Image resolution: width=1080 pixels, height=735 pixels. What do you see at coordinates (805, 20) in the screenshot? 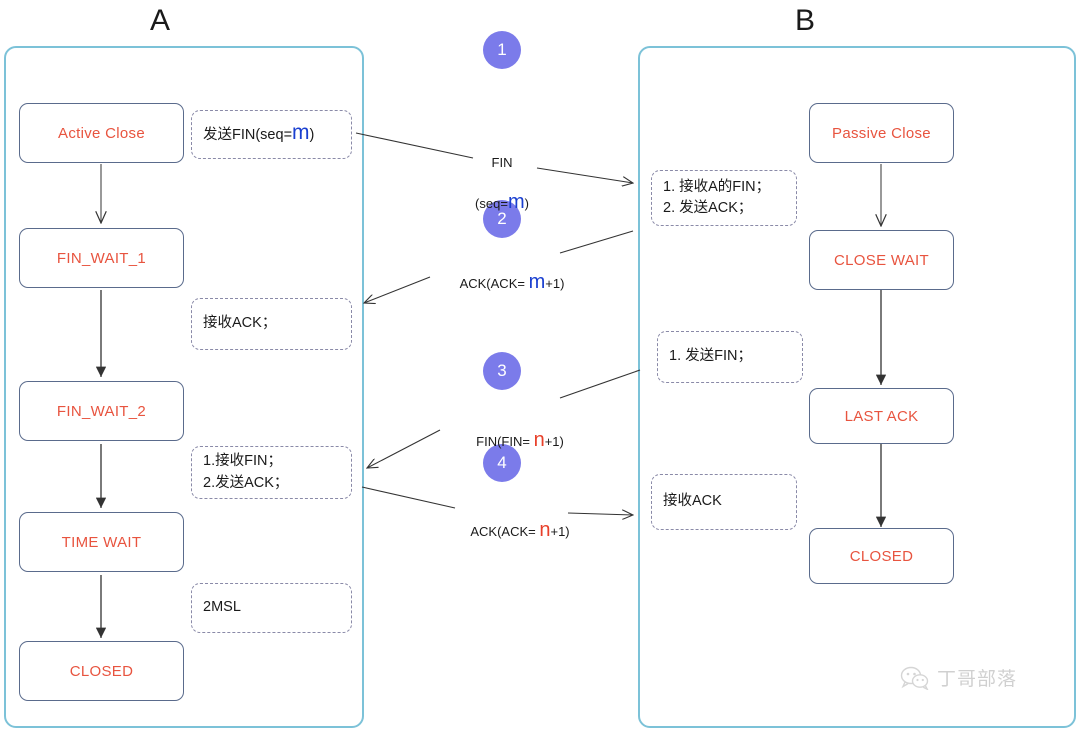
I see `panel-title-b: B` at bounding box center [805, 20].